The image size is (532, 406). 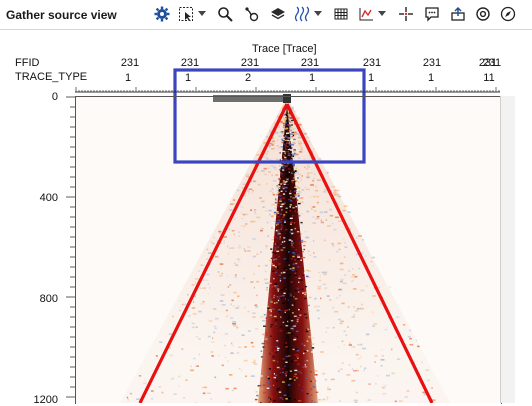 What do you see at coordinates (507, 249) in the screenshot?
I see `vertical-scrollbar` at bounding box center [507, 249].